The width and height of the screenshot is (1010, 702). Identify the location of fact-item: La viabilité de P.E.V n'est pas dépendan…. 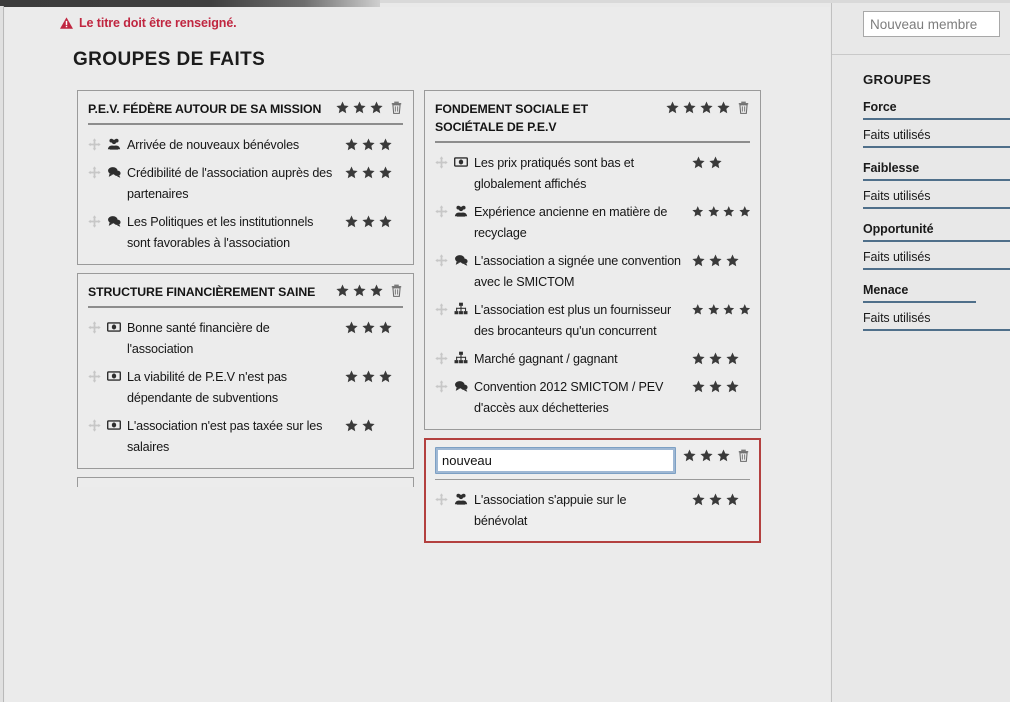
(245, 388).